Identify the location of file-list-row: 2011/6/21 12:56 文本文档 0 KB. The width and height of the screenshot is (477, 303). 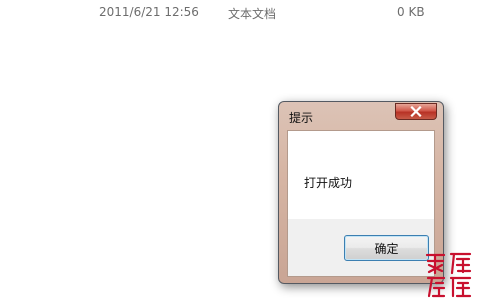
(238, 15).